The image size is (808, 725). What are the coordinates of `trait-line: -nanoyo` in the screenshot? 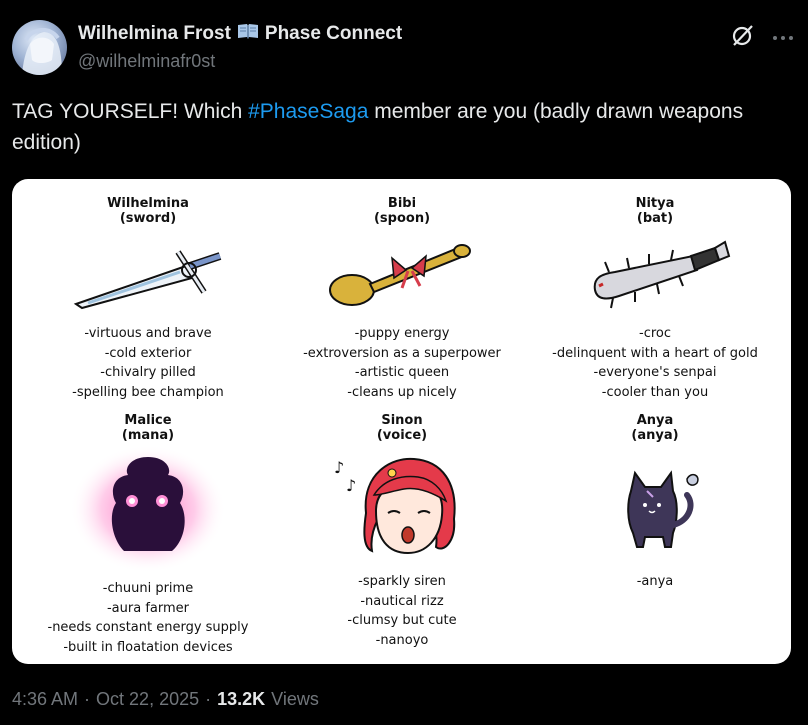 It's located at (402, 640).